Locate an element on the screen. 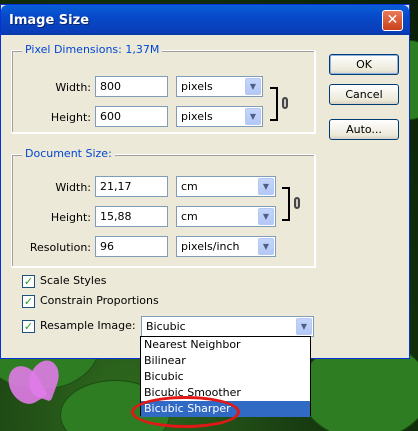 This screenshot has height=431, width=418. option-nearest-neighbor: Nearest Neighbor is located at coordinates (225, 345).